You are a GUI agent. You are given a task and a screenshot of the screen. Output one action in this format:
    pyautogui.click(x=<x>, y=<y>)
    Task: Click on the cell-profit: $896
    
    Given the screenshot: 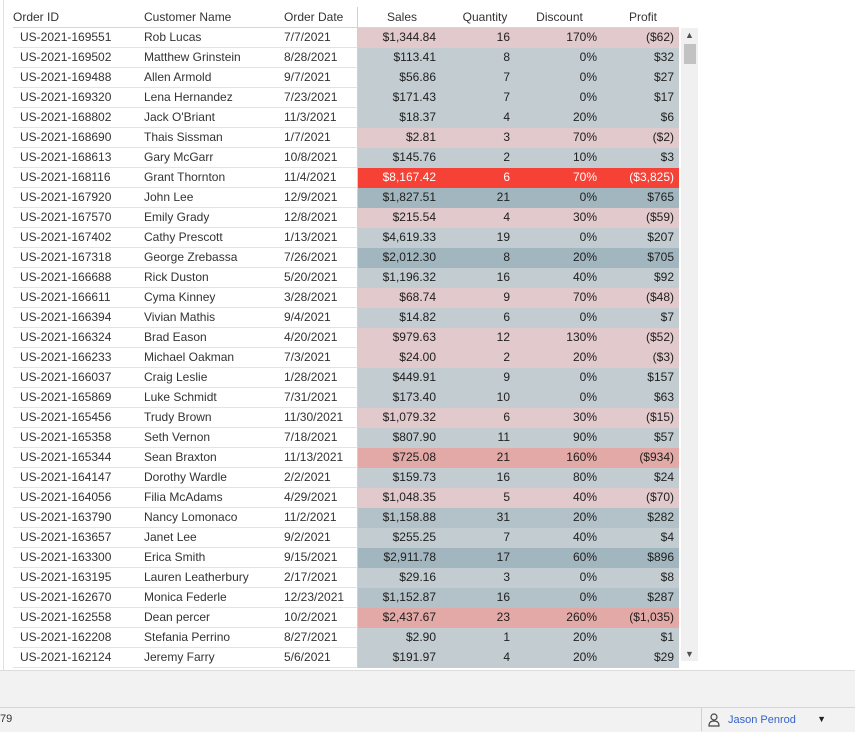 What is the action you would take?
    pyautogui.click(x=641, y=558)
    